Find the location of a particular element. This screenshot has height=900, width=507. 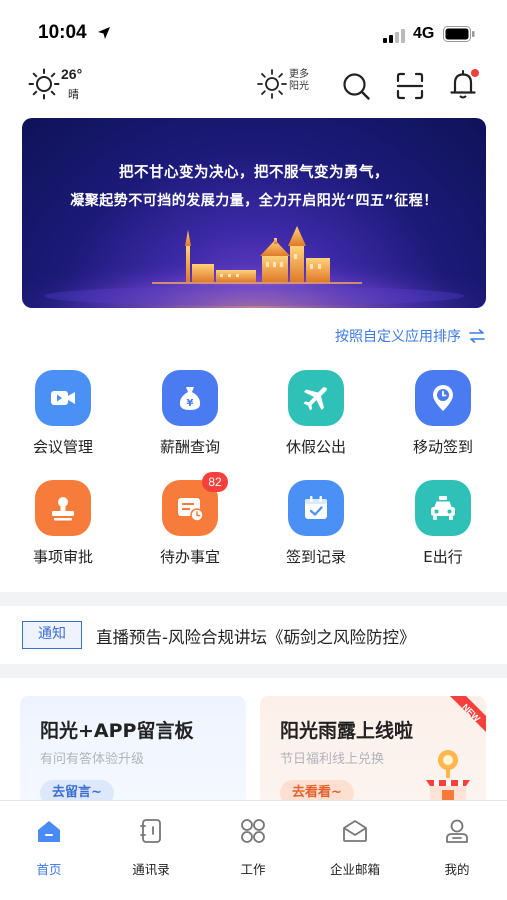

app-checkin-records: 签到记录 is located at coordinates (316, 535).